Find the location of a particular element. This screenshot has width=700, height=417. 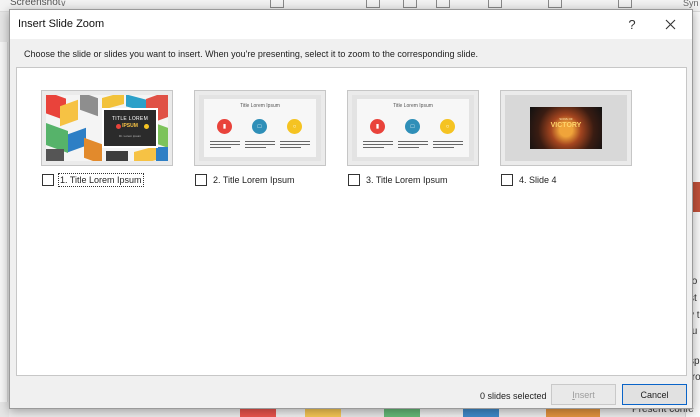

selection-status: 0 slides selected is located at coordinates (513, 396).